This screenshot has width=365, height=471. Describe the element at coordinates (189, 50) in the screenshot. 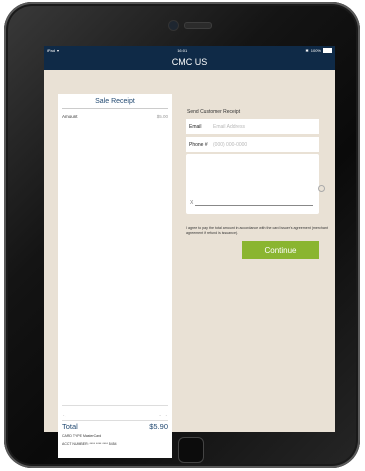

I see `status-bar: iPad ▾ 16:01 ✱ 100%` at that location.